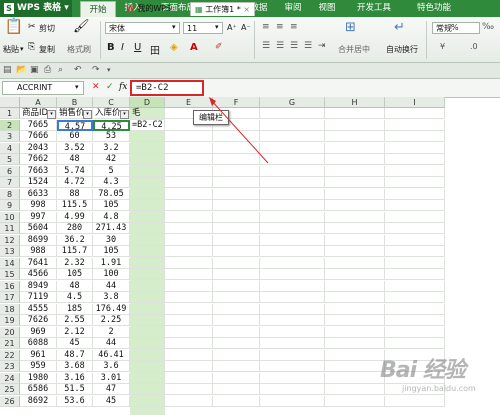 The image size is (500, 415). Describe the element at coordinates (423, 370) in the screenshot. I see `watermark-text: Bai 经验` at that location.